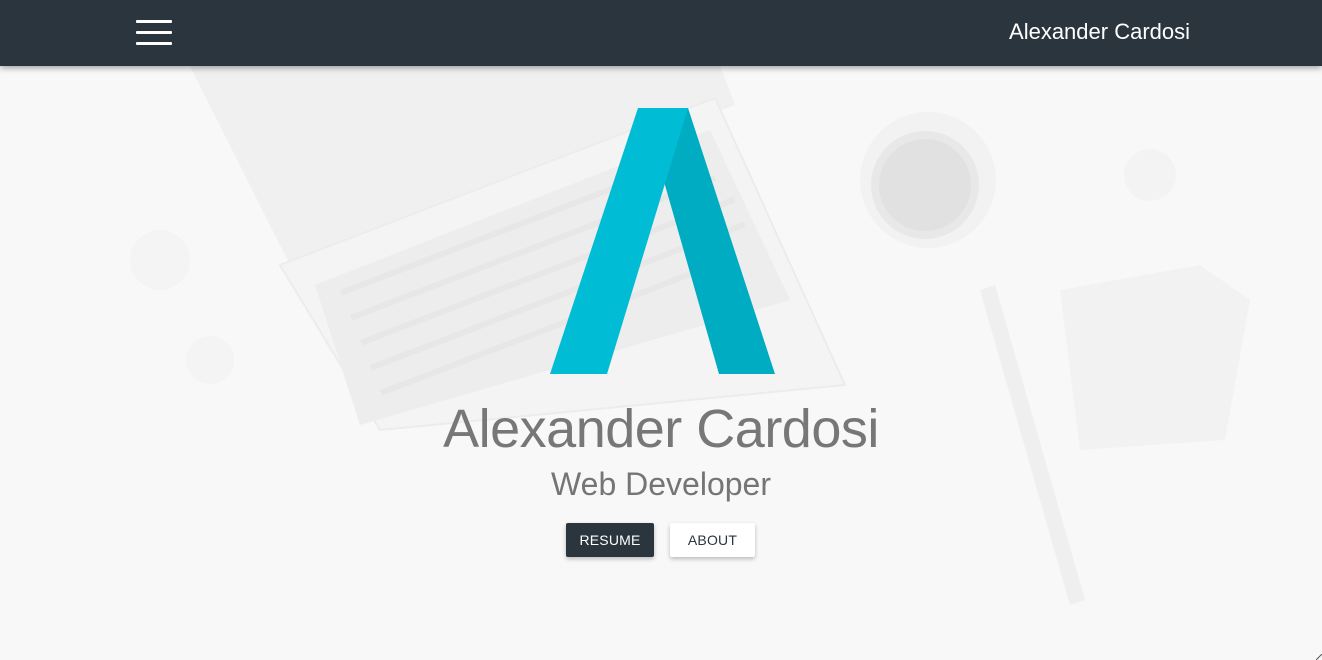 Image resolution: width=1322 pixels, height=660 pixels. I want to click on a-letter-logo-icon, so click(662, 241).